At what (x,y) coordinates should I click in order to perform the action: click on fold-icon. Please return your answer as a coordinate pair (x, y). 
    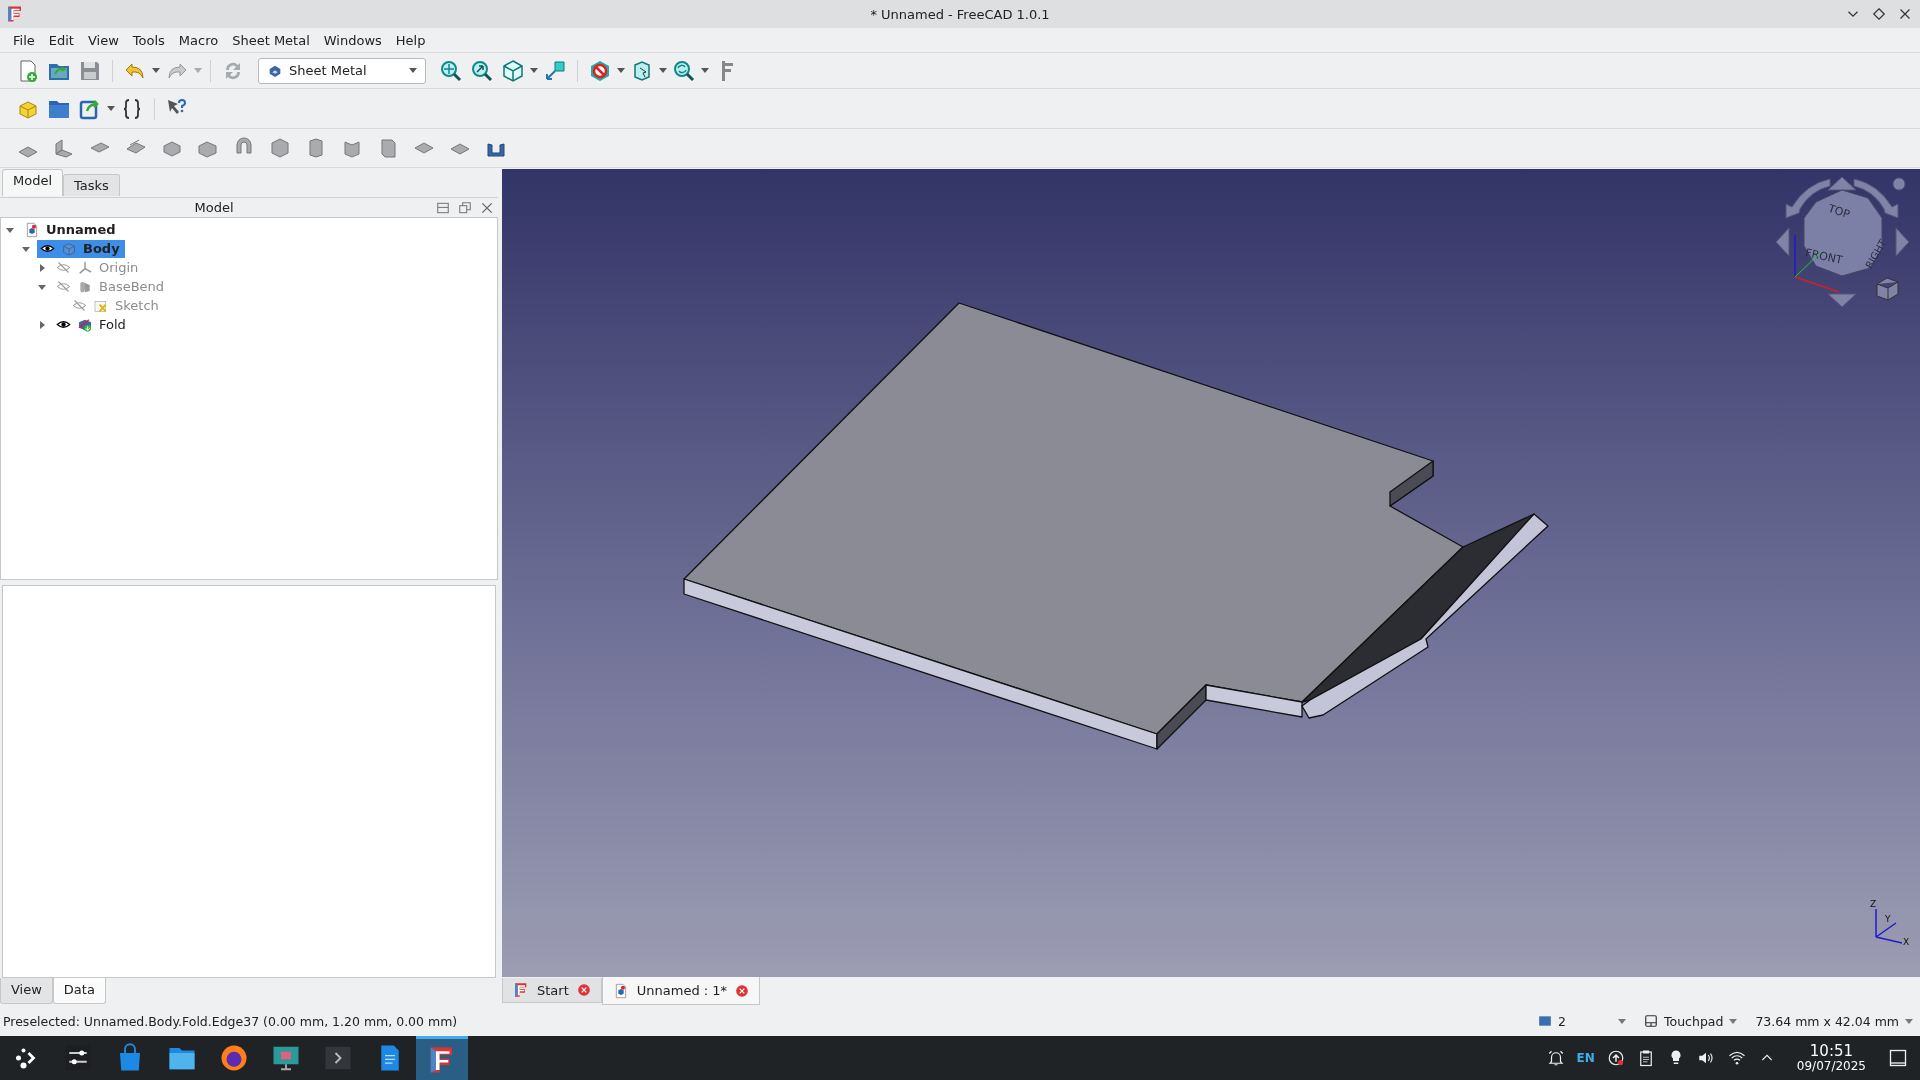
    Looking at the image, I should click on (85, 324).